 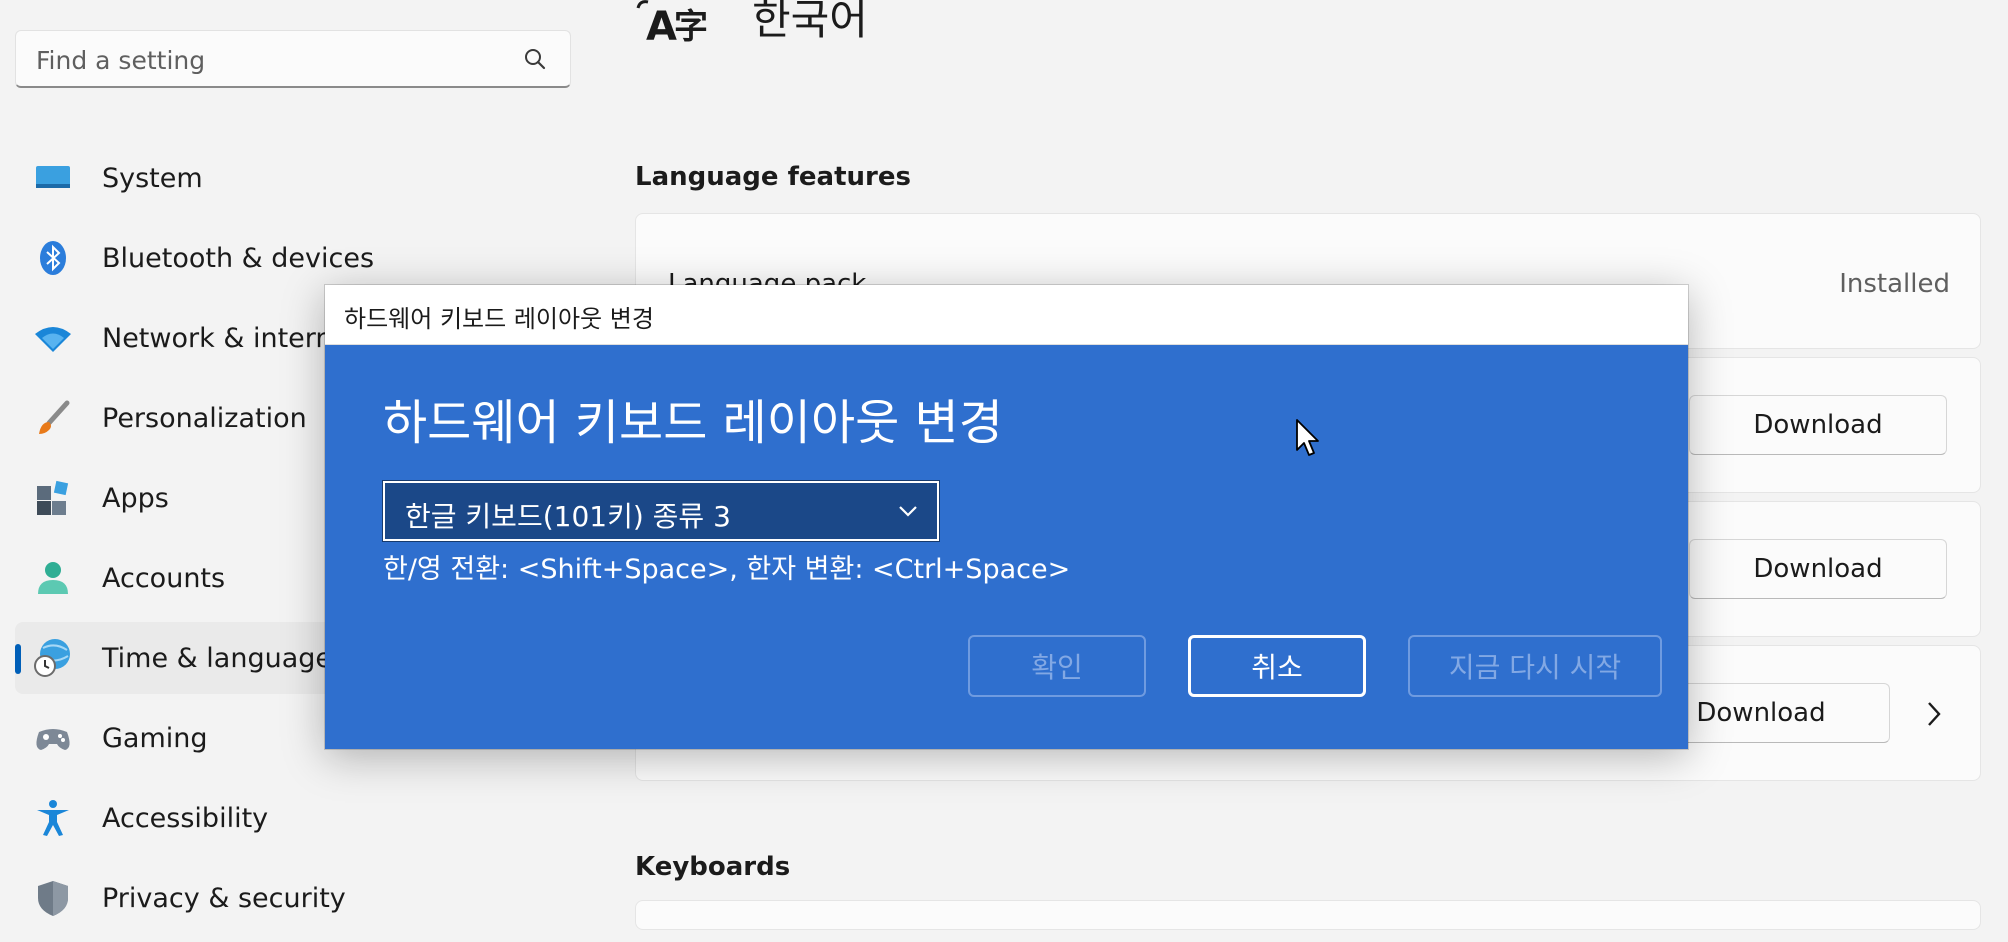 What do you see at coordinates (1277, 666) in the screenshot?
I see `cancel-button: 취소` at bounding box center [1277, 666].